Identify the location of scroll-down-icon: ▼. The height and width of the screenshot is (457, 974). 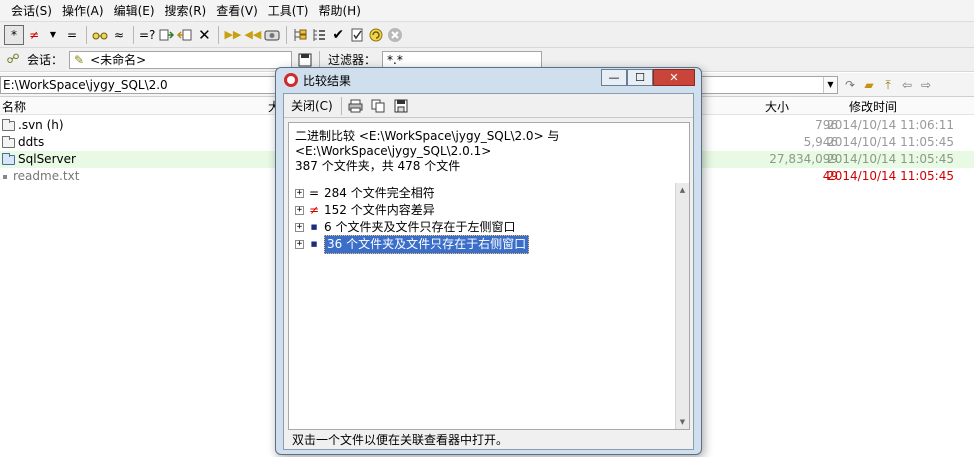
(682, 422).